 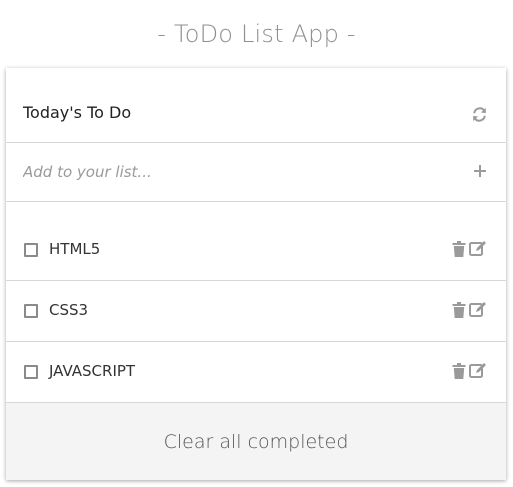 What do you see at coordinates (256, 250) in the screenshot?
I see `list-item: HTML5` at bounding box center [256, 250].